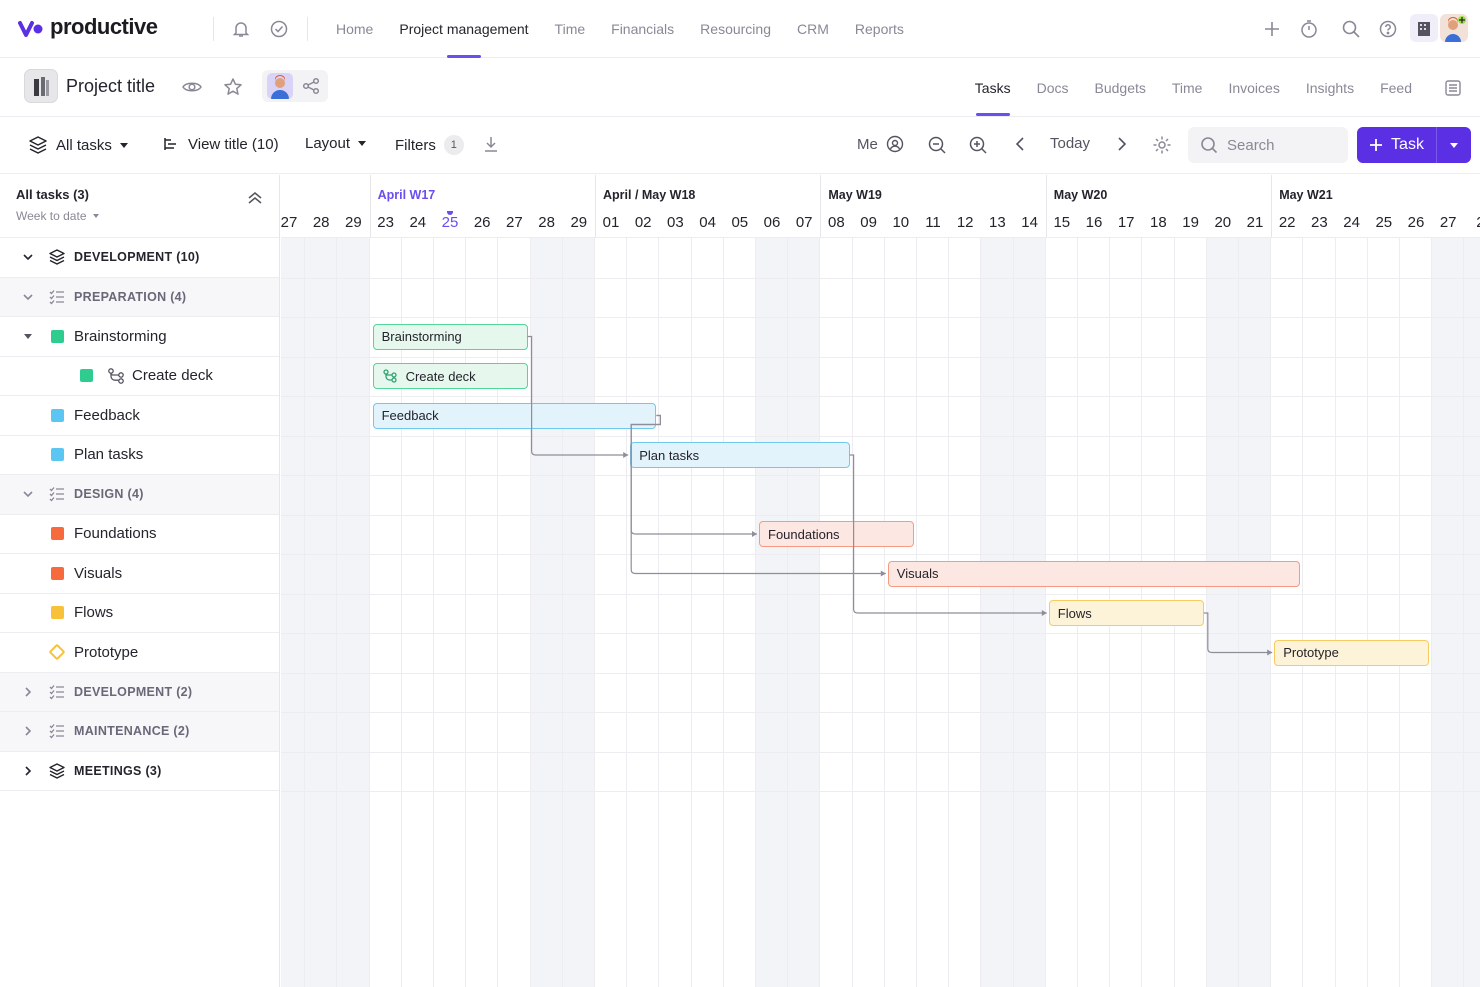  I want to click on tab-insights: Insights, so click(1330, 87).